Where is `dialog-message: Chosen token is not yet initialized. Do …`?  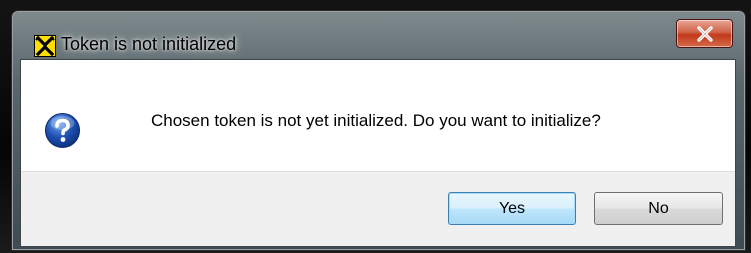
dialog-message: Chosen token is not yet initialized. Do … is located at coordinates (376, 120).